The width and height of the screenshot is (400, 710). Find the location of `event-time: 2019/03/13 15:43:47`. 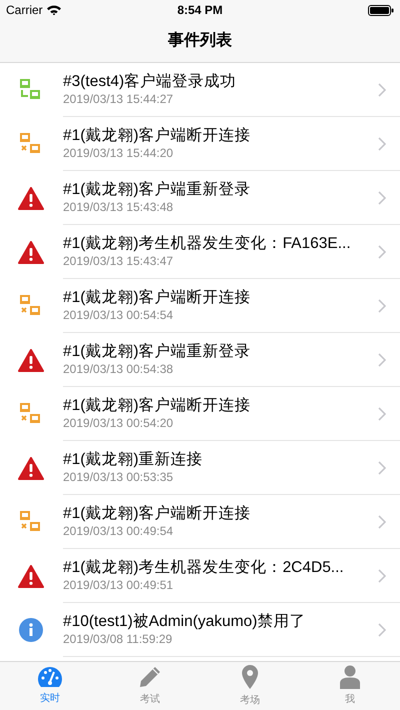

event-time: 2019/03/13 15:43:47 is located at coordinates (118, 261).